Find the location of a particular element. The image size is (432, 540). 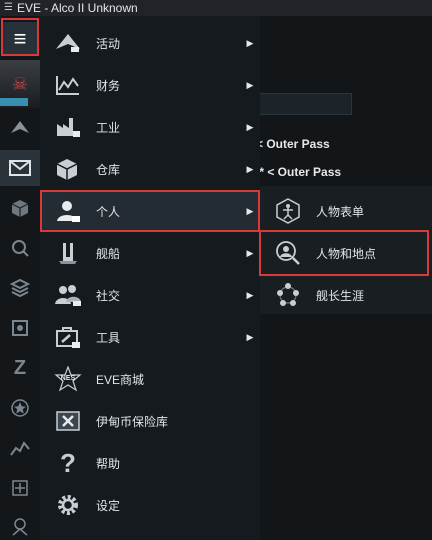

industry-icon is located at coordinates (68, 127).